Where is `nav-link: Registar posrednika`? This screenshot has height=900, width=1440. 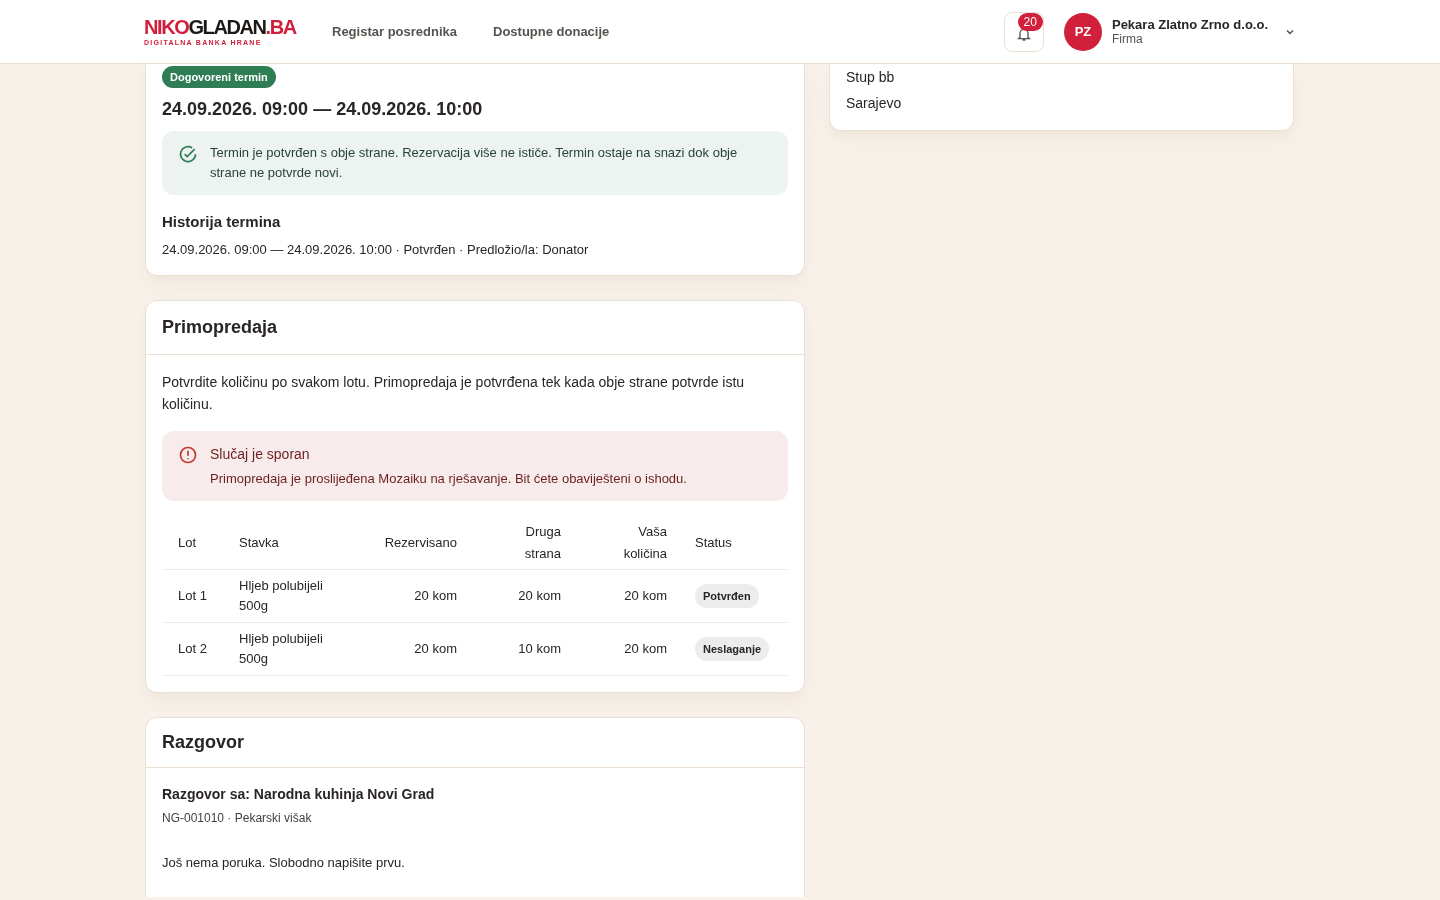
nav-link: Registar posrednika is located at coordinates (394, 31).